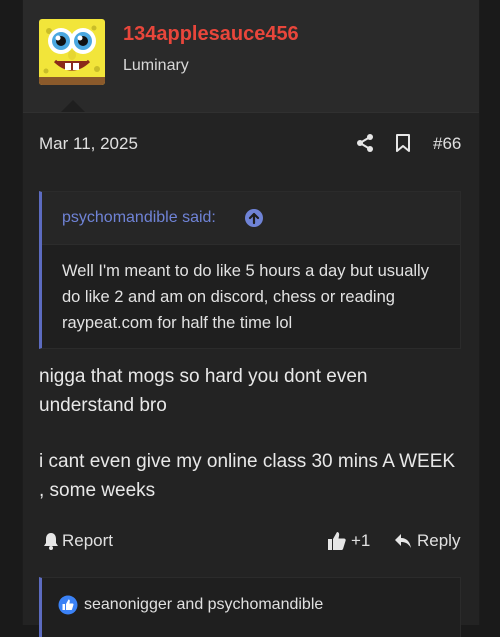  What do you see at coordinates (51, 541) in the screenshot?
I see `bell-icon` at bounding box center [51, 541].